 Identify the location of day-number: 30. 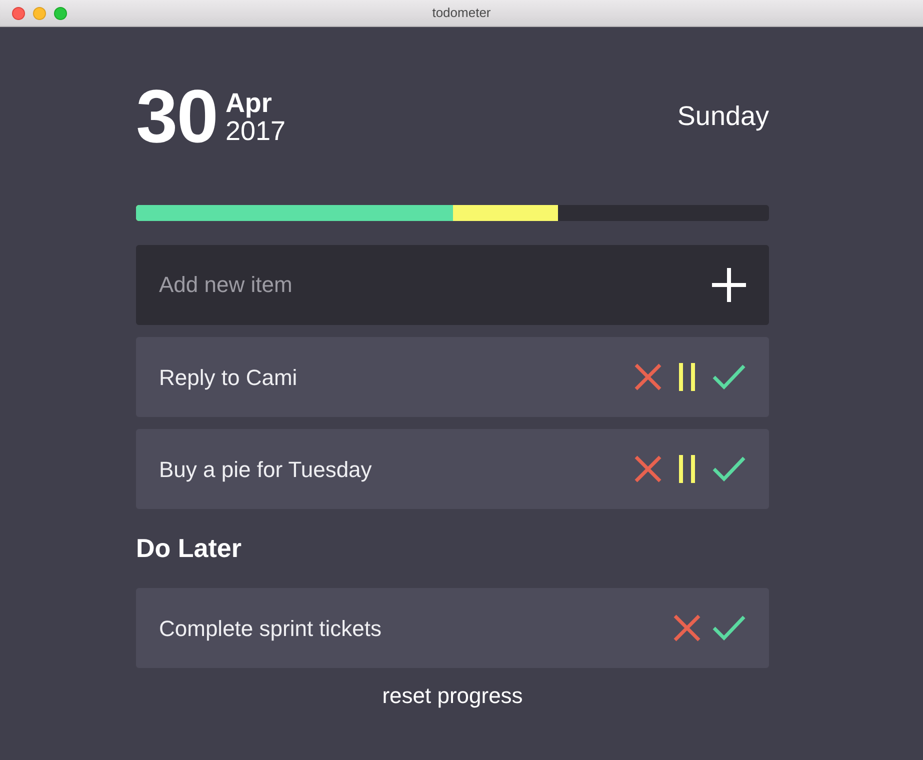
(177, 116).